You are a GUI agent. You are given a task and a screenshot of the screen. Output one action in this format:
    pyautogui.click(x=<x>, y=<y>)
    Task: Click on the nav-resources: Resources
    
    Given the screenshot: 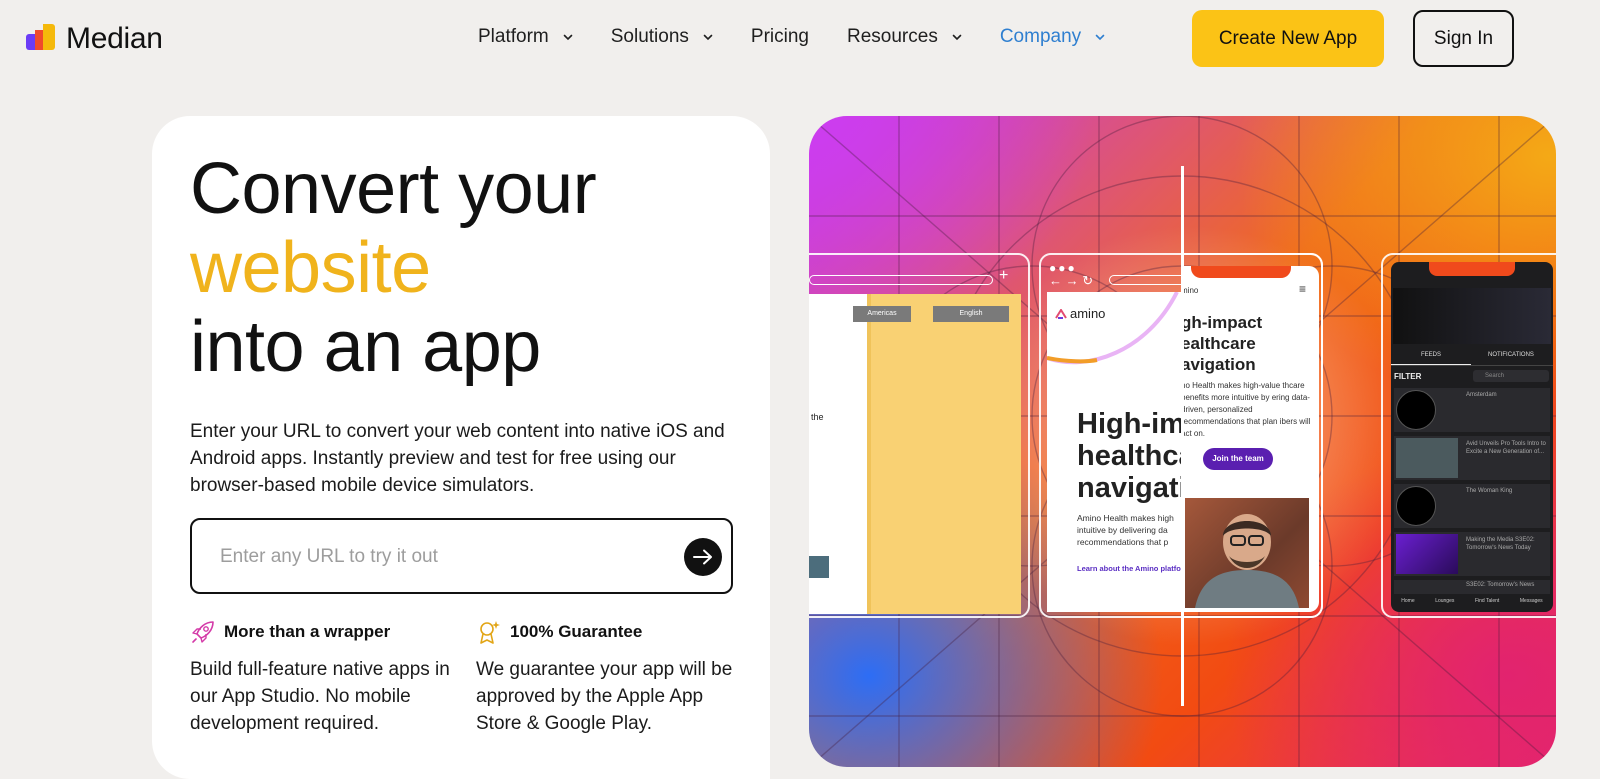 What is the action you would take?
    pyautogui.click(x=904, y=37)
    